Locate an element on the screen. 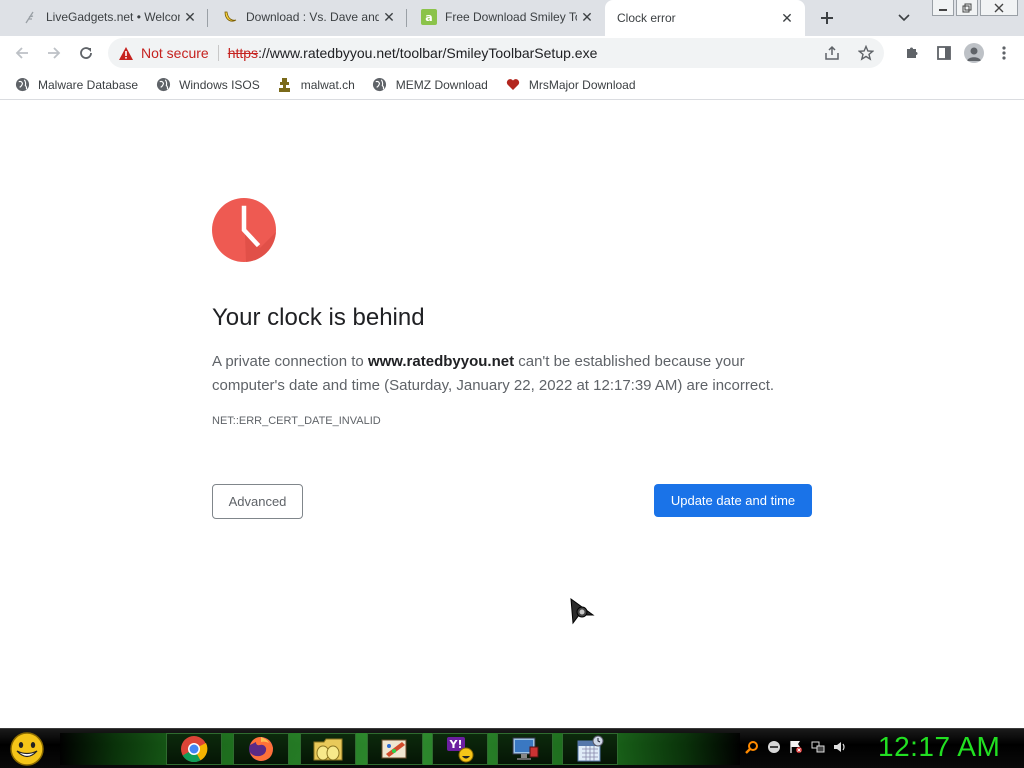 The width and height of the screenshot is (1024, 768). kebab-menu-icon is located at coordinates (1004, 53).